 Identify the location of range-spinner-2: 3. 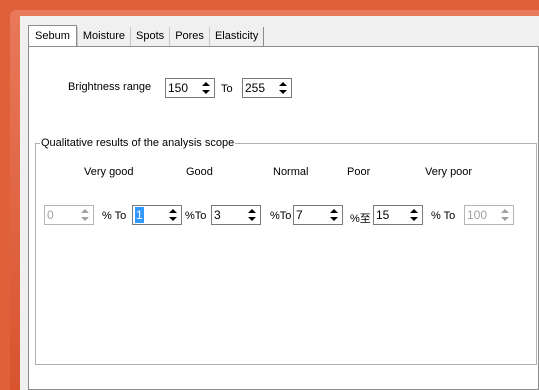
(236, 215).